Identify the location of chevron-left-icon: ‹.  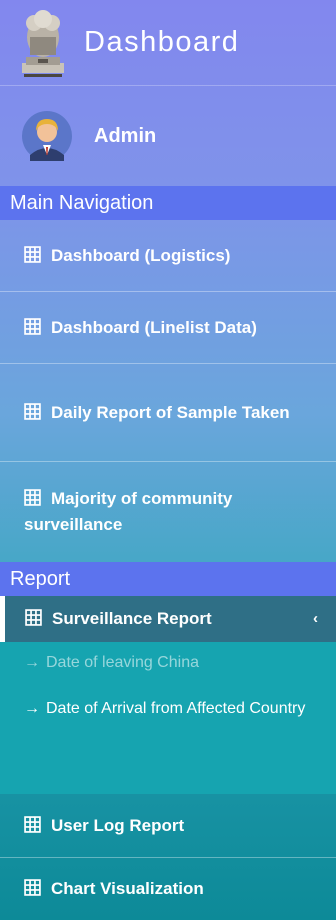
(315, 619).